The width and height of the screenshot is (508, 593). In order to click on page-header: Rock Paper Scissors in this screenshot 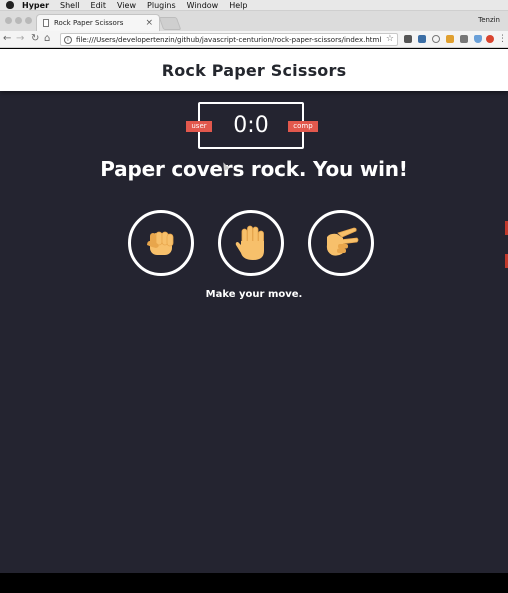, I will do `click(254, 70)`.